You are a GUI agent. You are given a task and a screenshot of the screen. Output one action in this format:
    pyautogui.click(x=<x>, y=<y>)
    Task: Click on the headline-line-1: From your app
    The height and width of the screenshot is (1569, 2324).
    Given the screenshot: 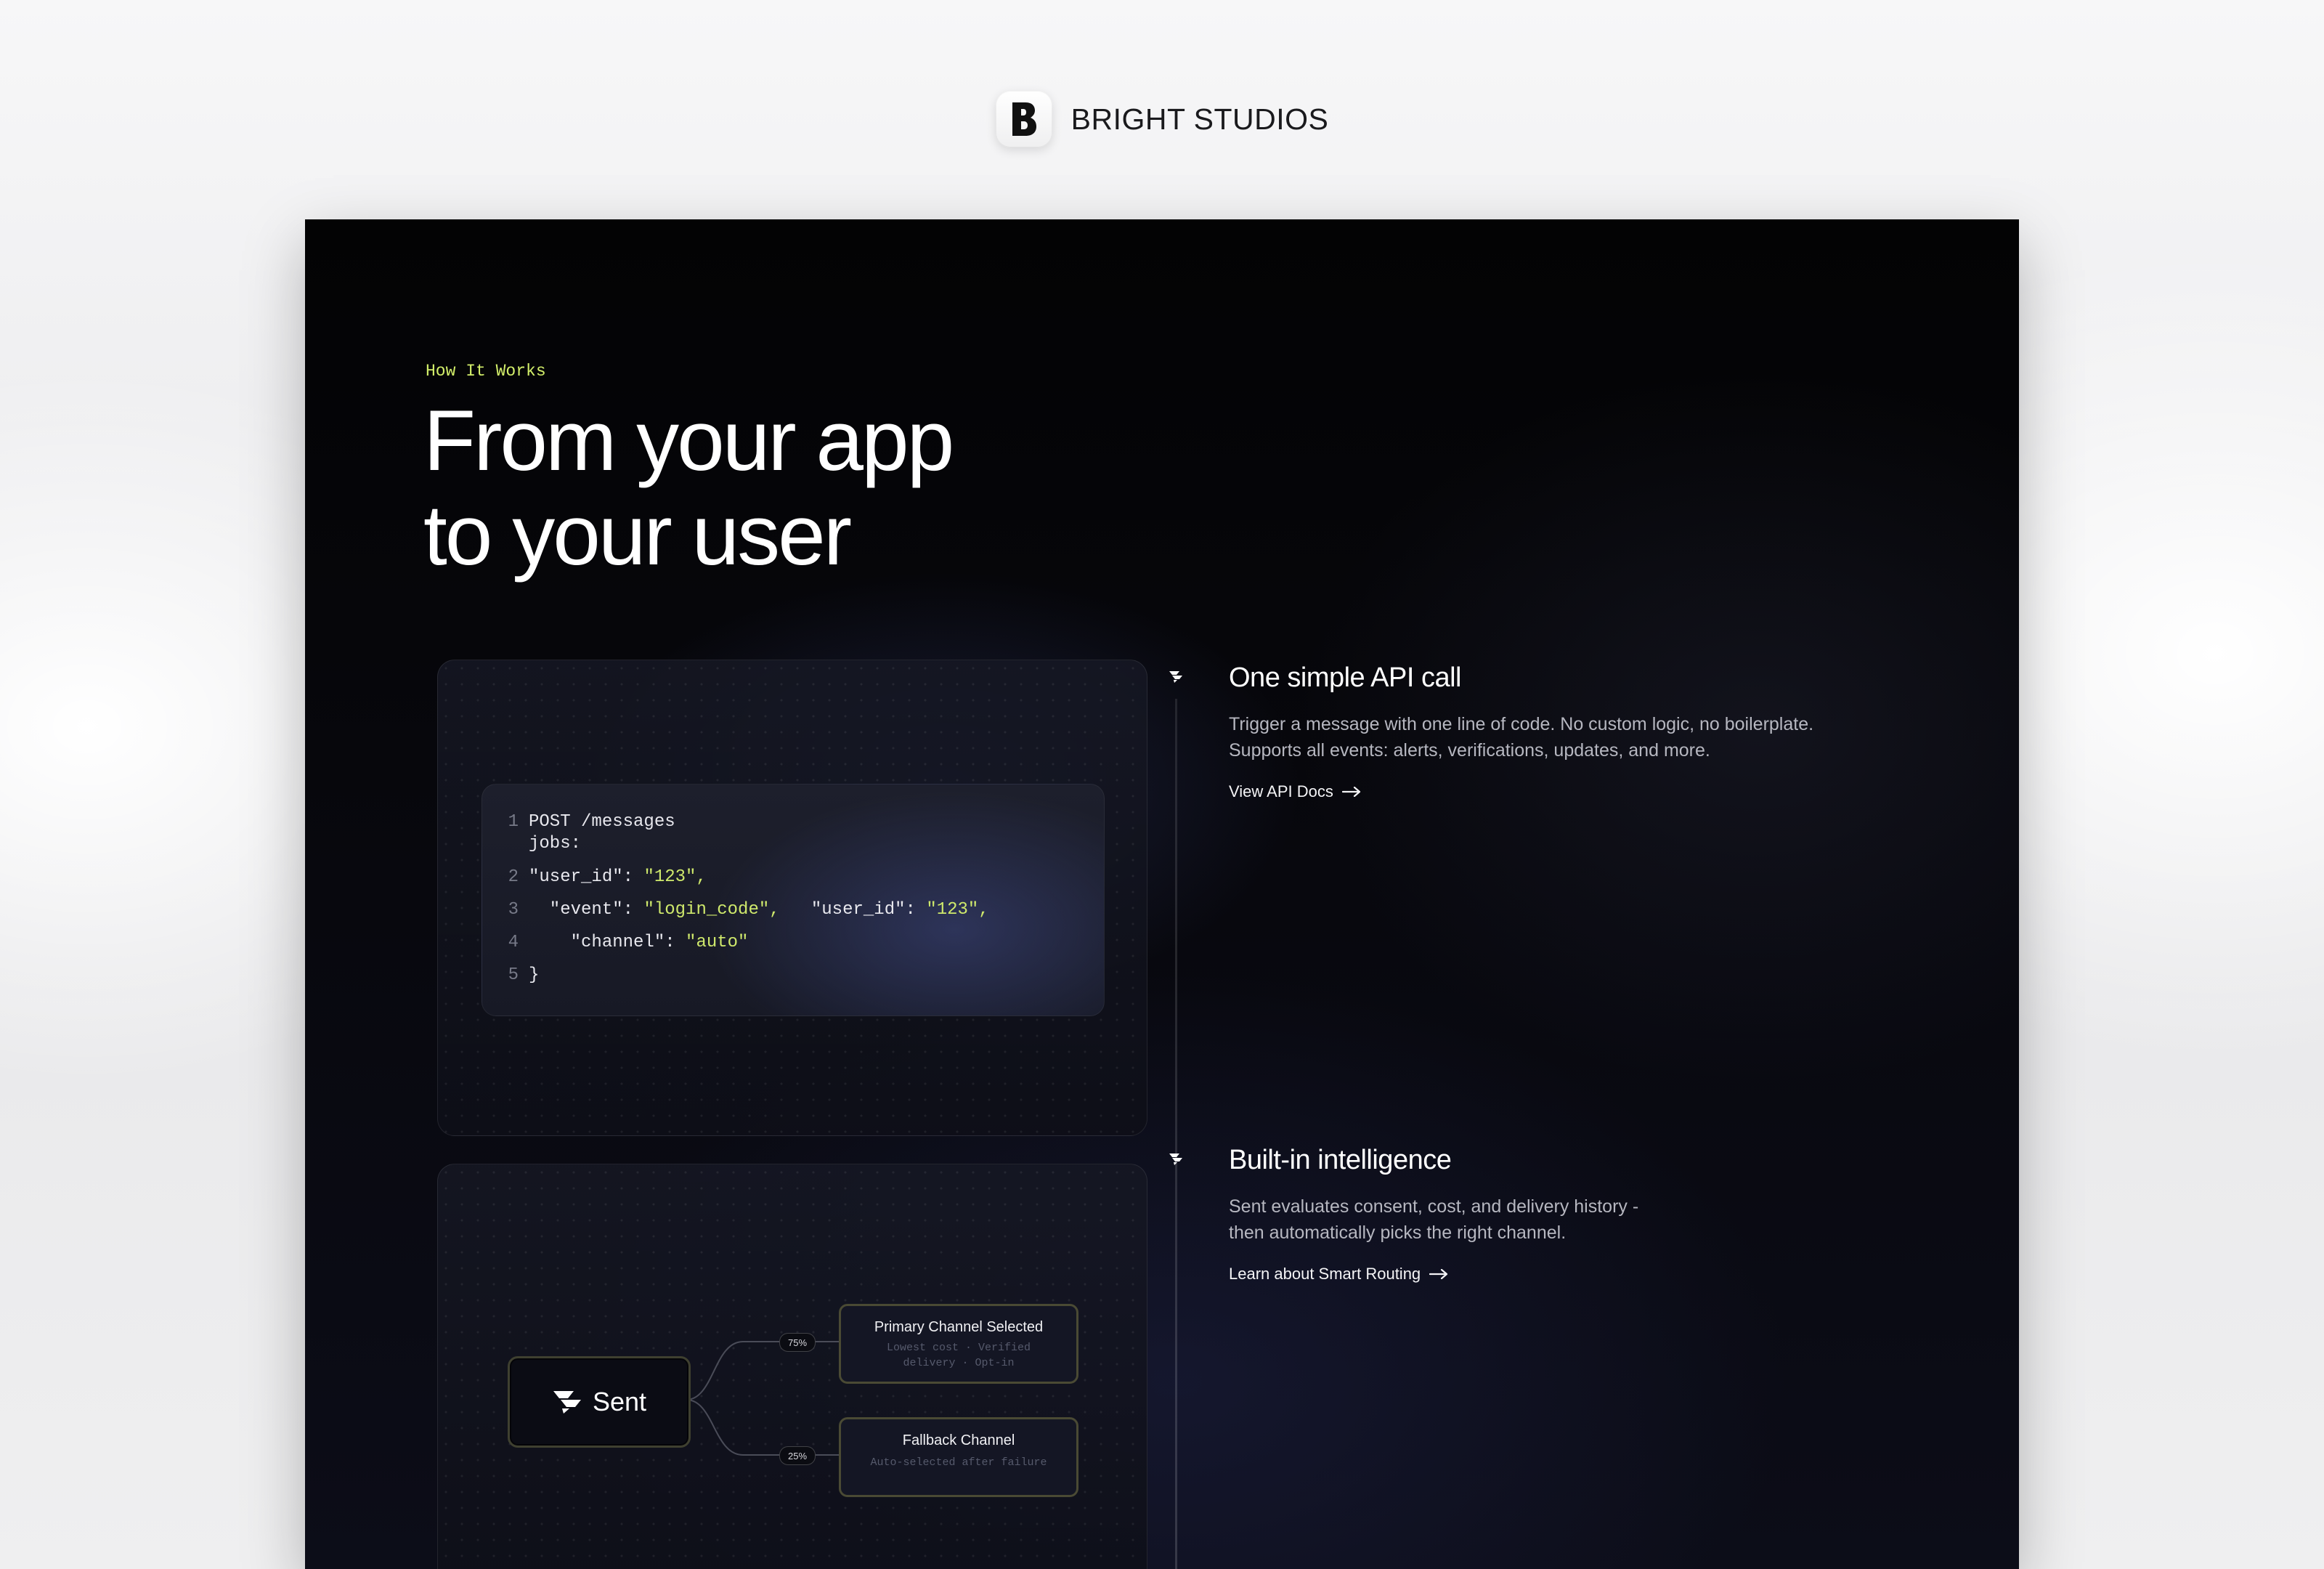 What is the action you would take?
    pyautogui.click(x=688, y=441)
    